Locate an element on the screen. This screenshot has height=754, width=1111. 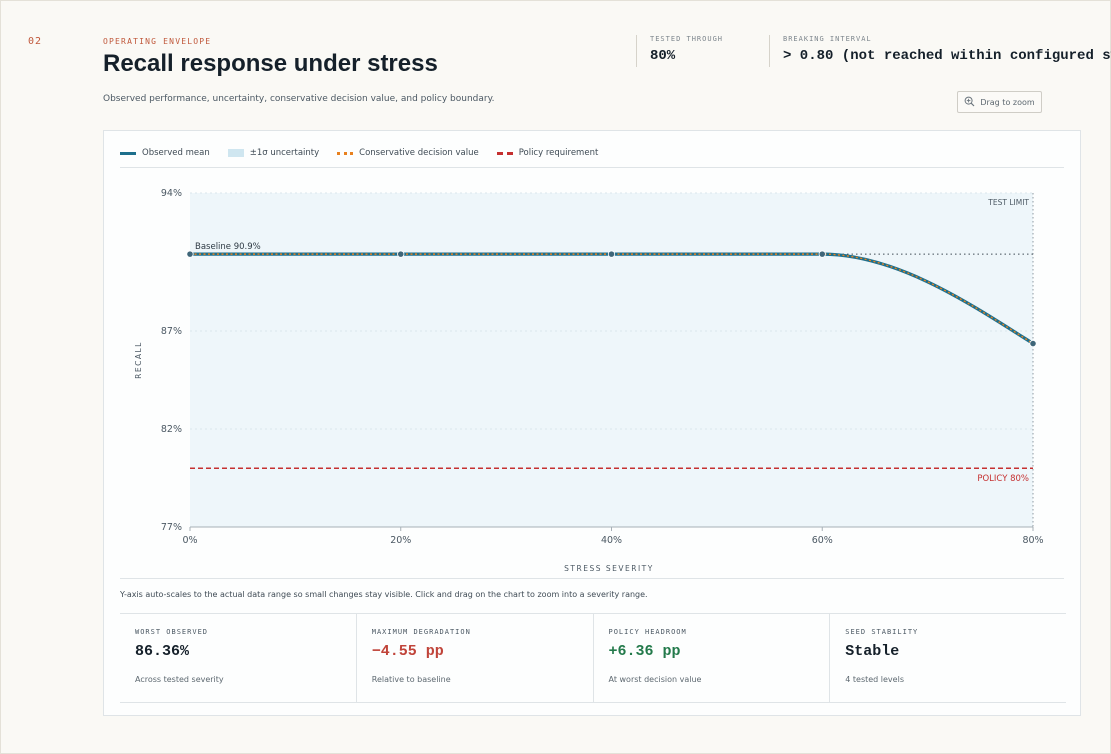
legend-item-policy: Policy requirement is located at coordinates (547, 153).